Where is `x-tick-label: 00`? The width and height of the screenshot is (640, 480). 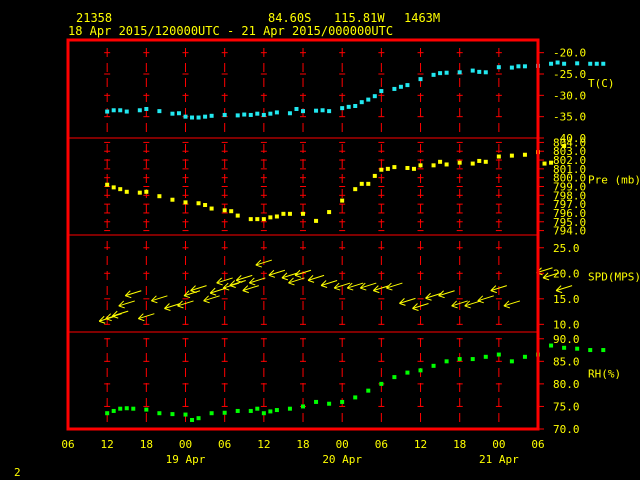
x-tick-label: 00 is located at coordinates (342, 444).